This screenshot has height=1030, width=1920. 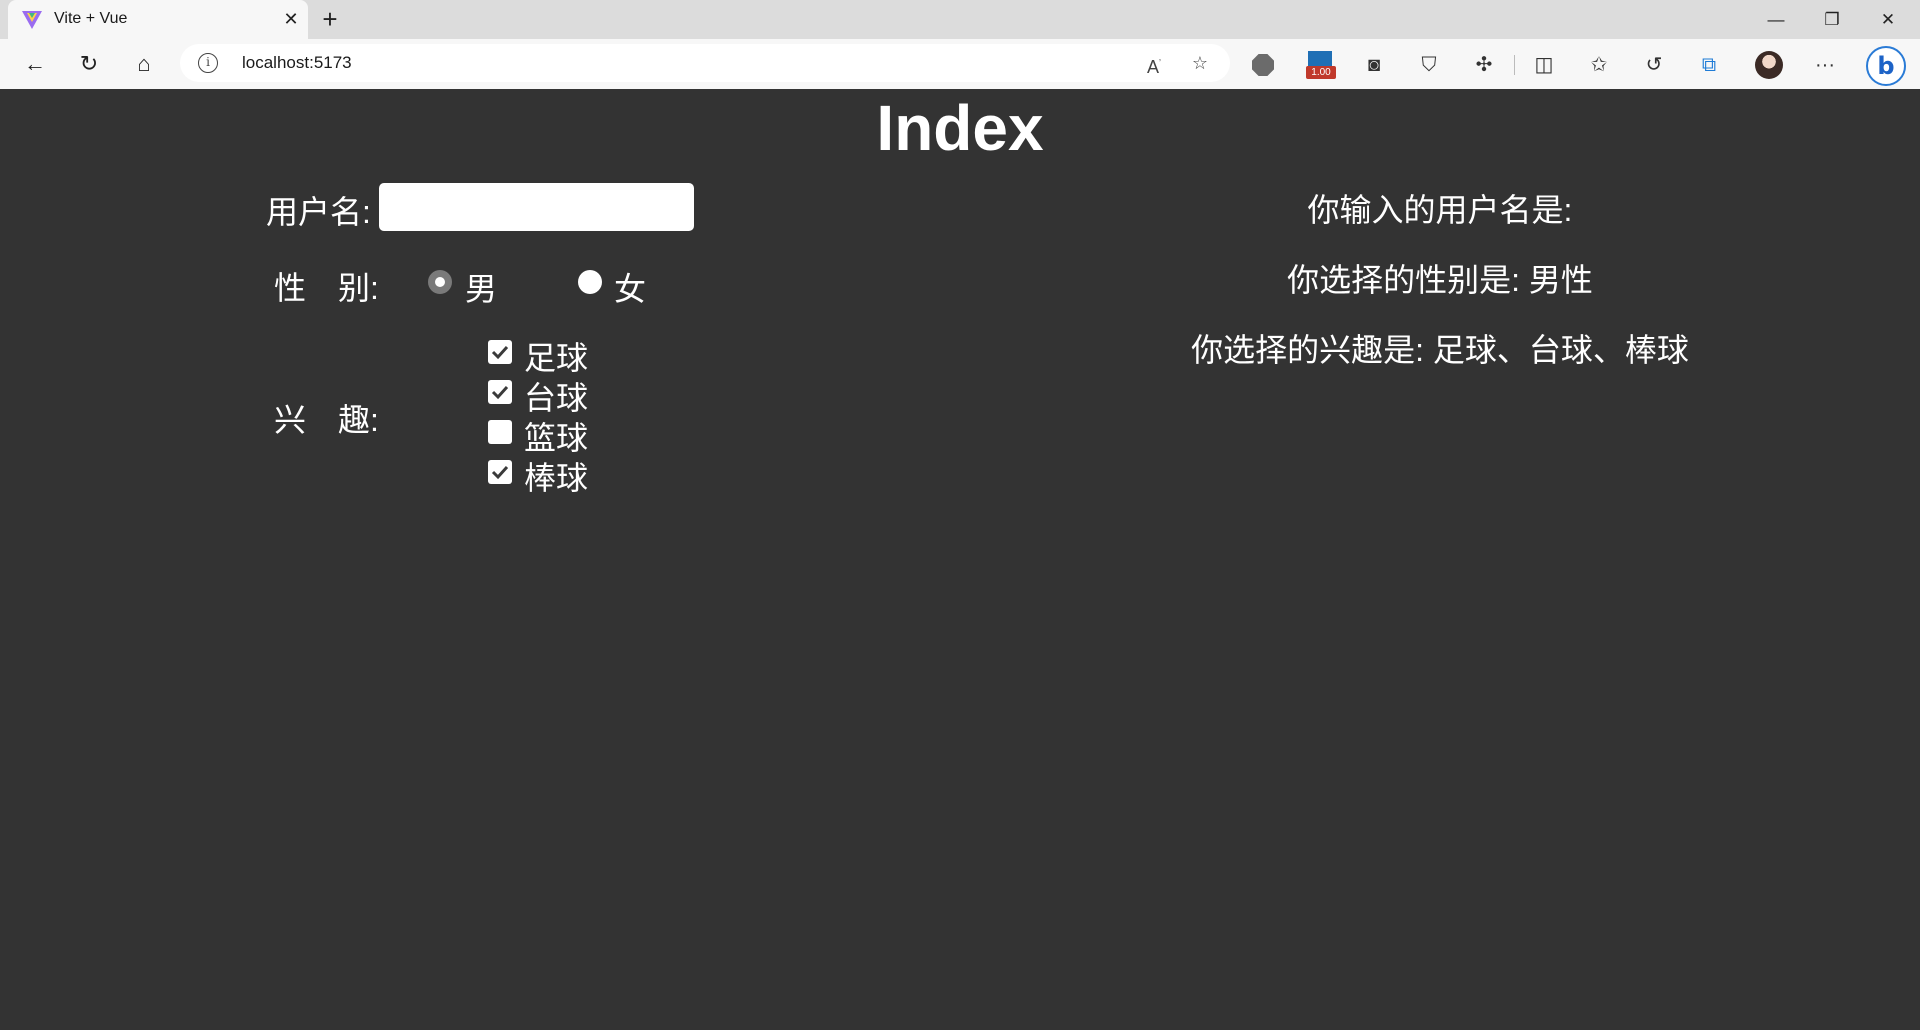 What do you see at coordinates (32, 20) in the screenshot?
I see `vite-logo-icon` at bounding box center [32, 20].